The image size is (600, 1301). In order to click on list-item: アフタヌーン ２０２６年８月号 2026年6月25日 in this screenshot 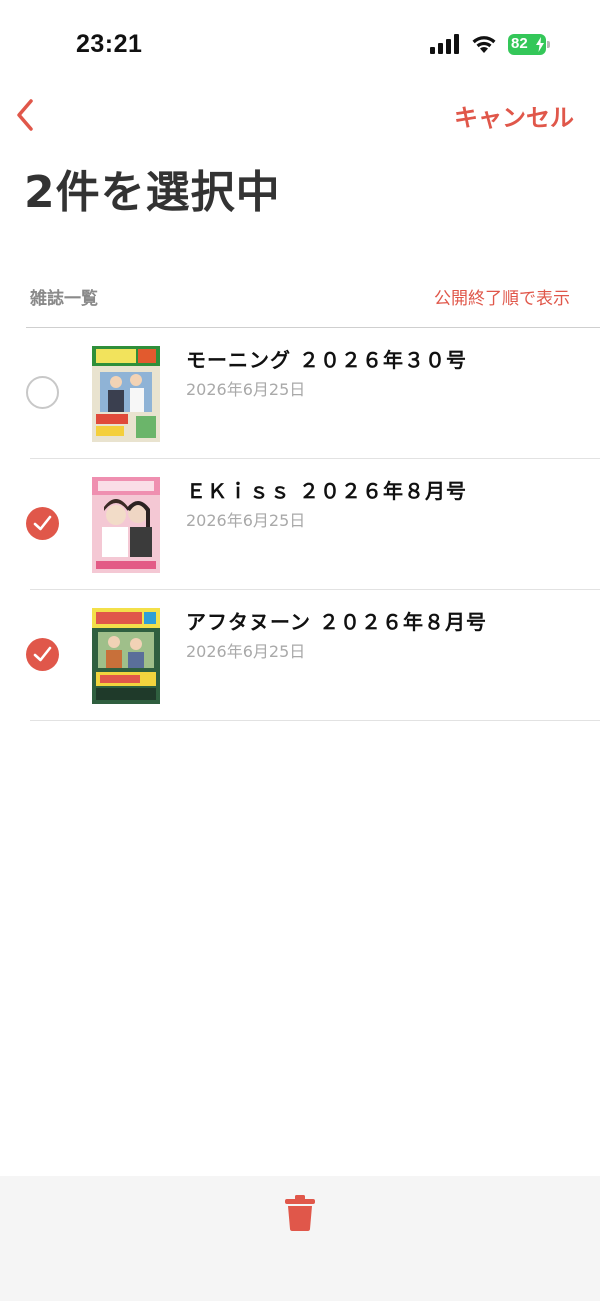, I will do `click(300, 655)`.